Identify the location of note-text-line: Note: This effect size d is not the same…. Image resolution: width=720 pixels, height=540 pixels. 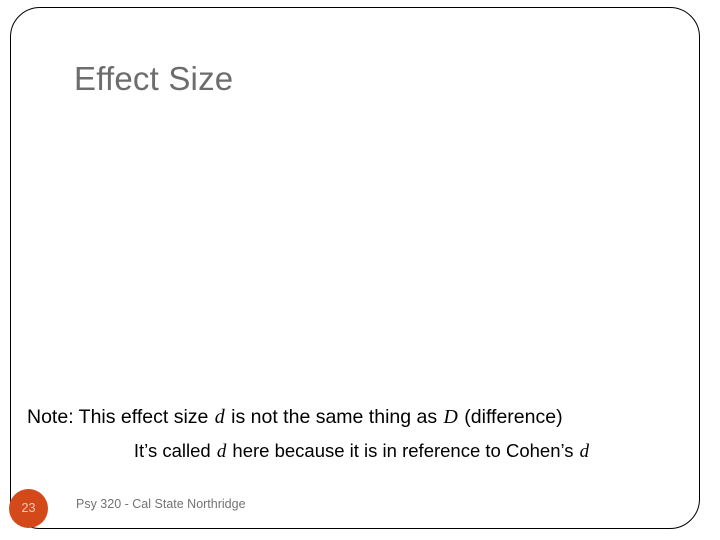
(360, 417).